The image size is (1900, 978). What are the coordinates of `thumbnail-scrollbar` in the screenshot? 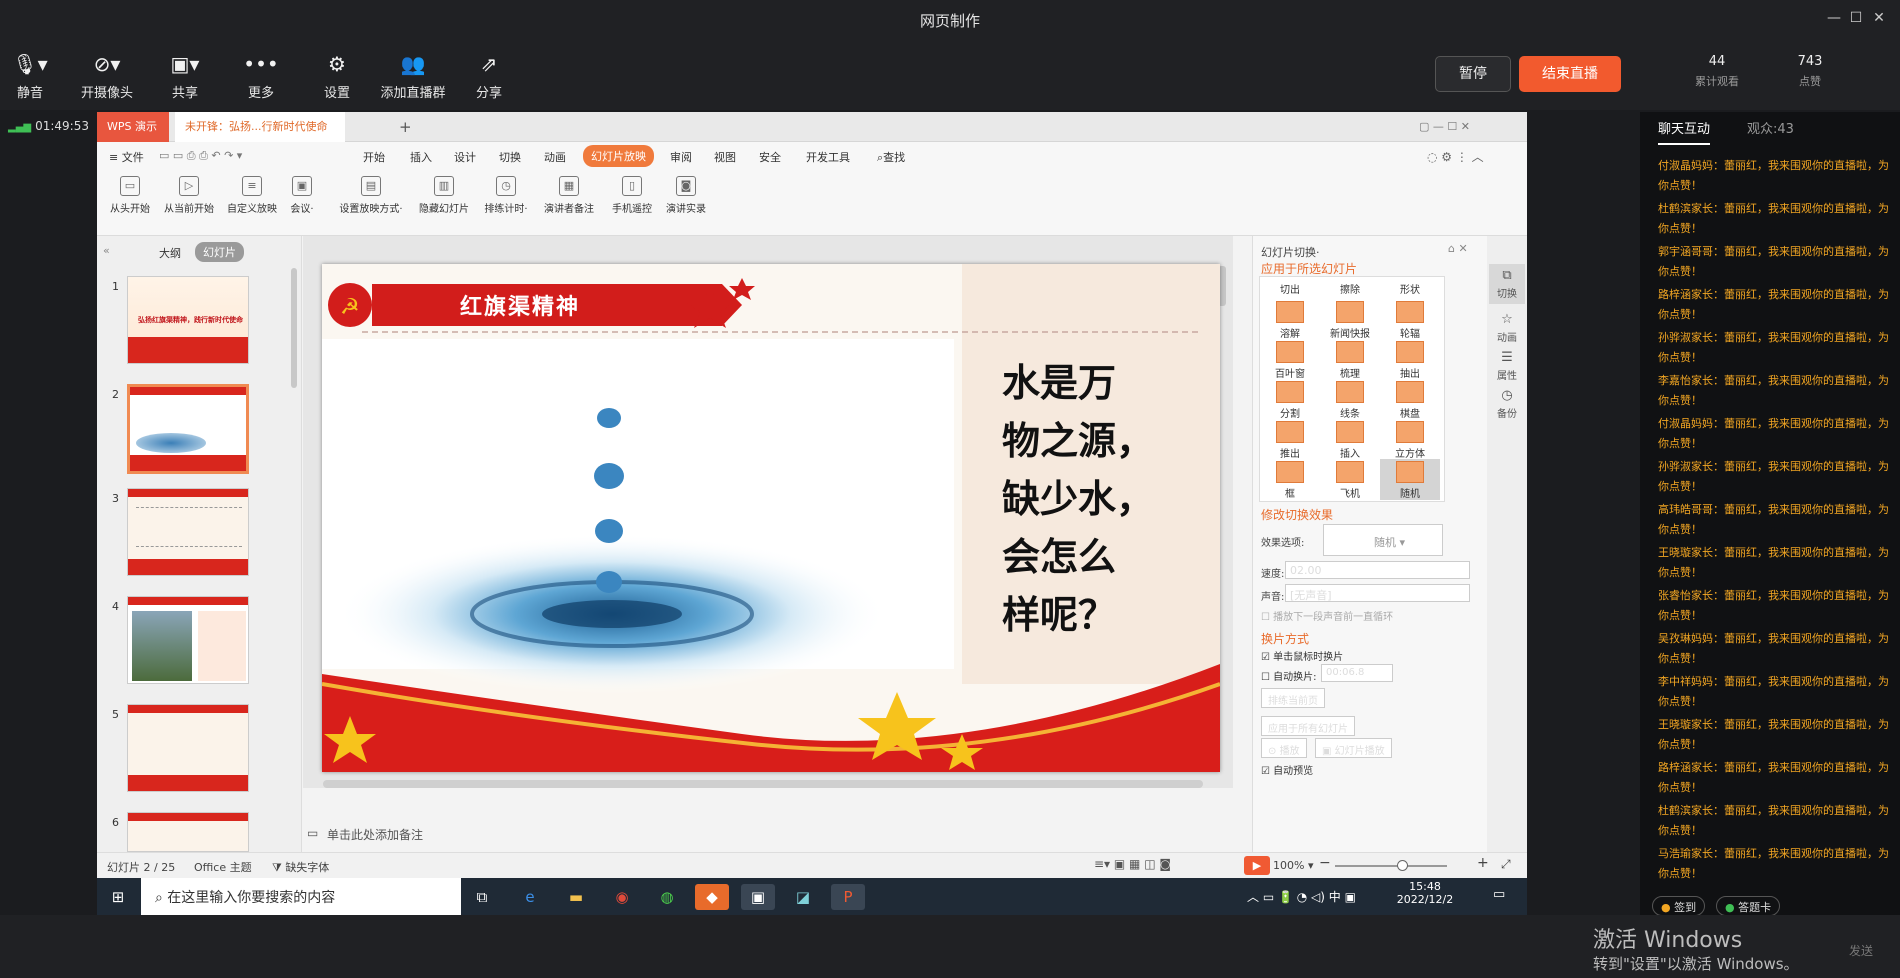 It's located at (294, 328).